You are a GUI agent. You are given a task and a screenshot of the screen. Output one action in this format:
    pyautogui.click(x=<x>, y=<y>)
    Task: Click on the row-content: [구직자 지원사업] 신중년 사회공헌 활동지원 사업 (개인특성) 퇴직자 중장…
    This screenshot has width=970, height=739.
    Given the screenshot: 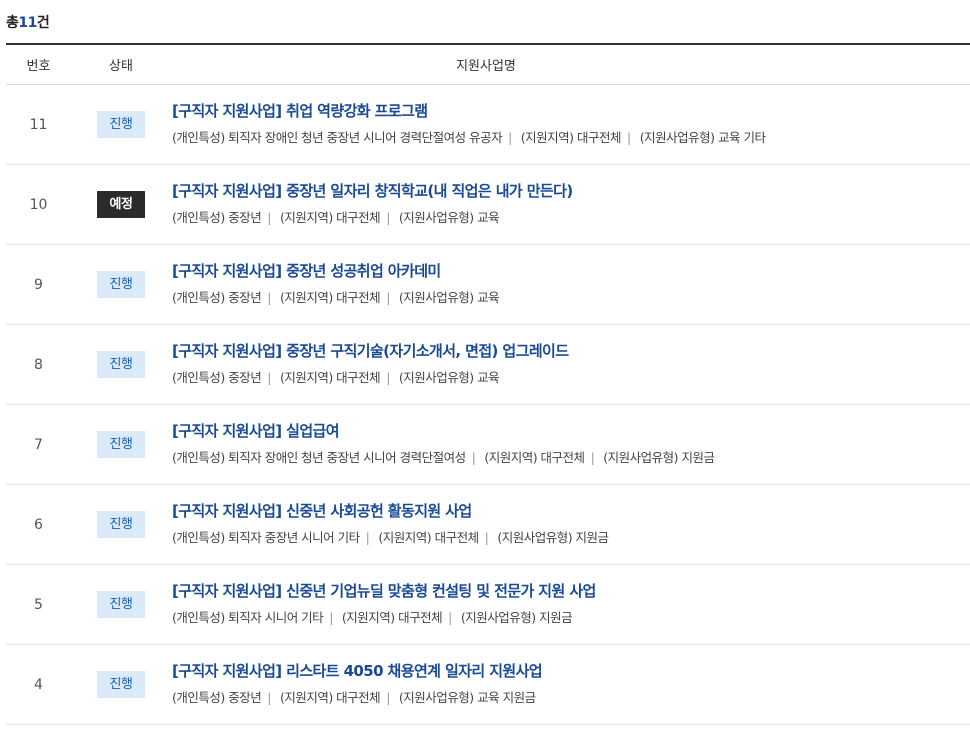 What is the action you would take?
    pyautogui.click(x=570, y=524)
    